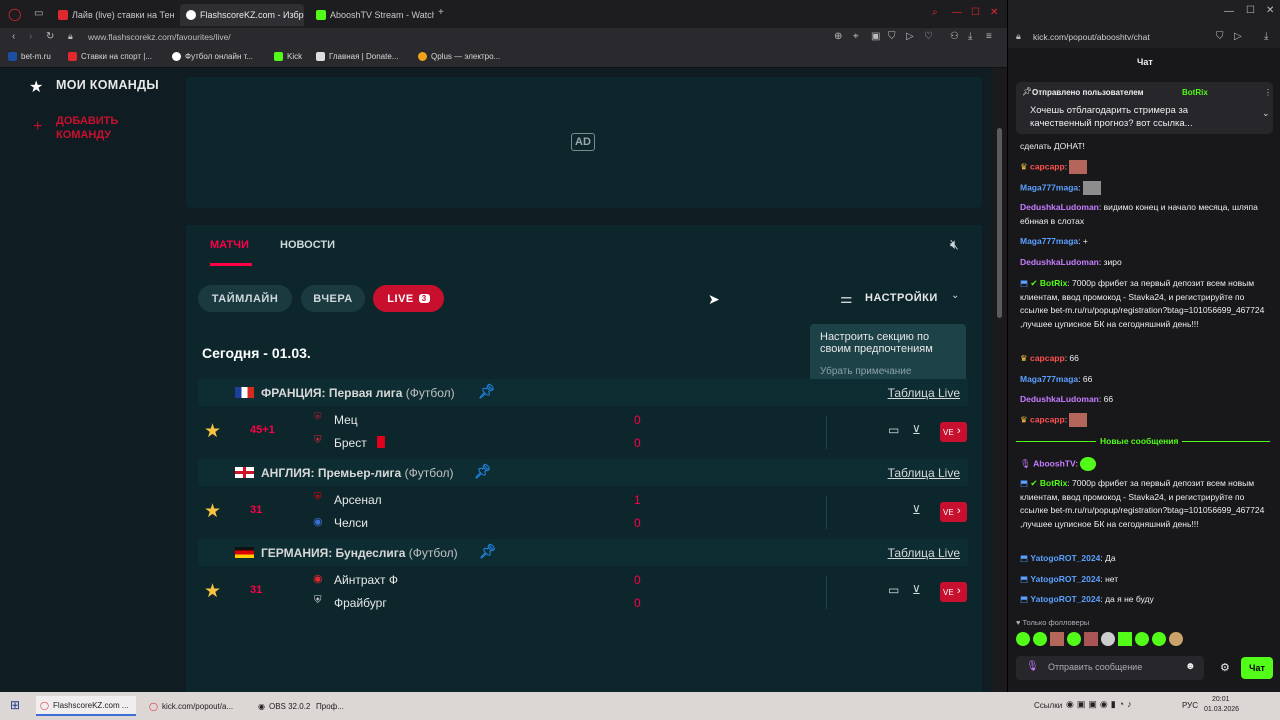  I want to click on lang-indicator: РУС, so click(1190, 705).